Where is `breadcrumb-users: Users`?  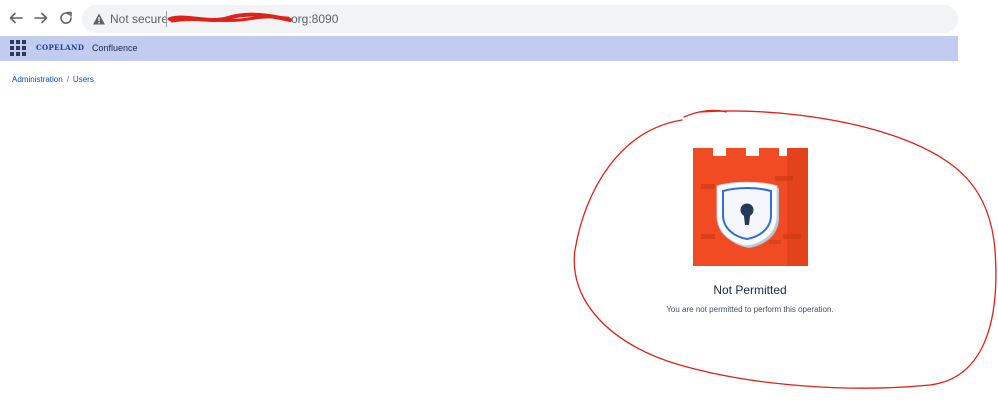
breadcrumb-users: Users is located at coordinates (83, 79).